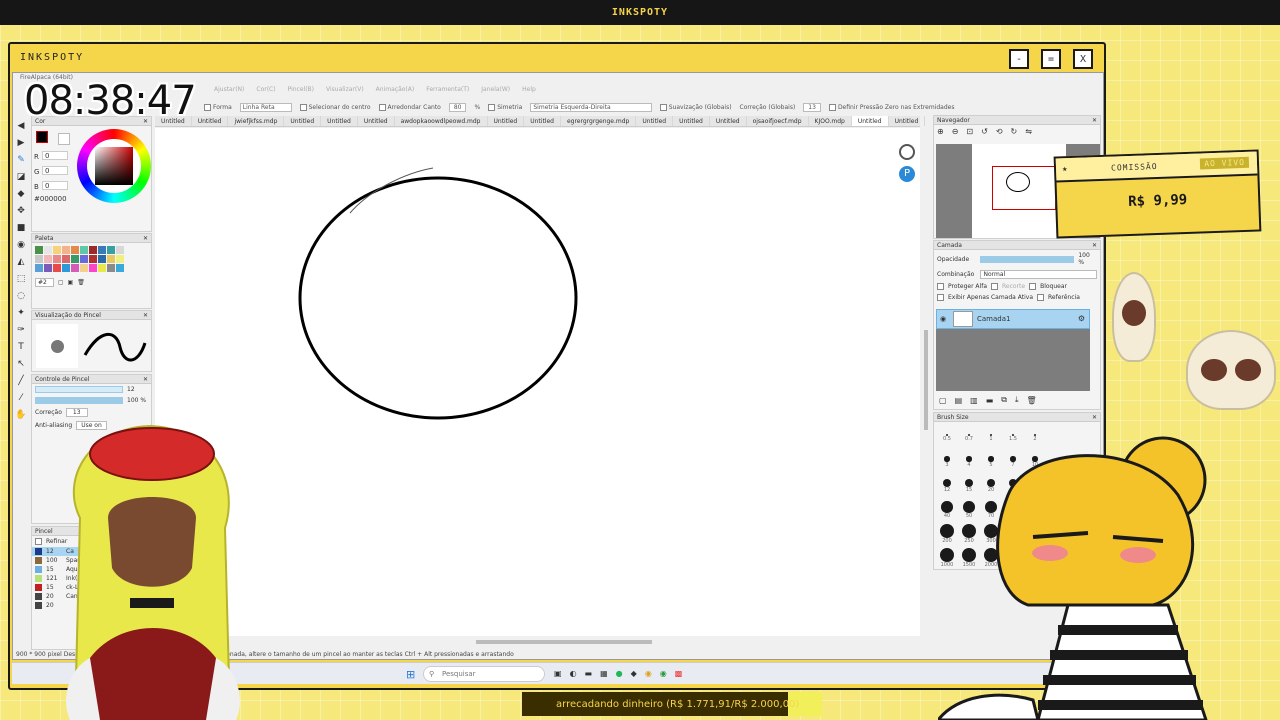 This screenshot has width=1280, height=720. What do you see at coordinates (984, 131) in the screenshot?
I see `rotate-left-icon: ↺` at bounding box center [984, 131].